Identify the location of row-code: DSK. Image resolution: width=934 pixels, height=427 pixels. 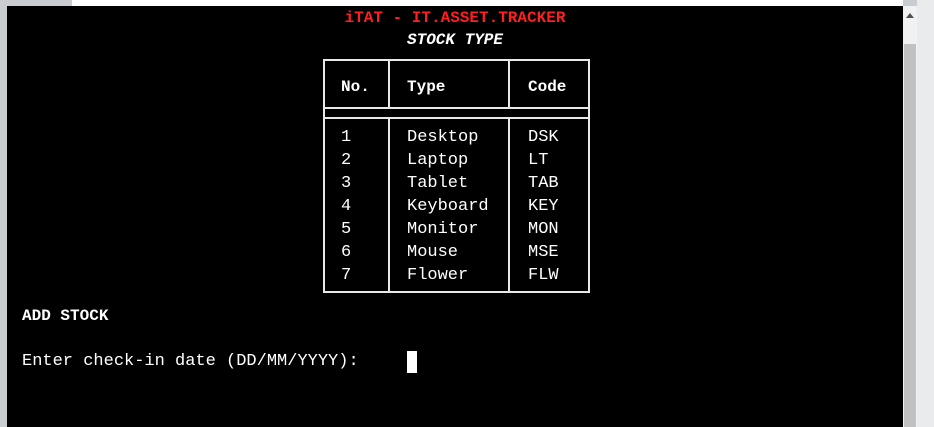
(543, 137).